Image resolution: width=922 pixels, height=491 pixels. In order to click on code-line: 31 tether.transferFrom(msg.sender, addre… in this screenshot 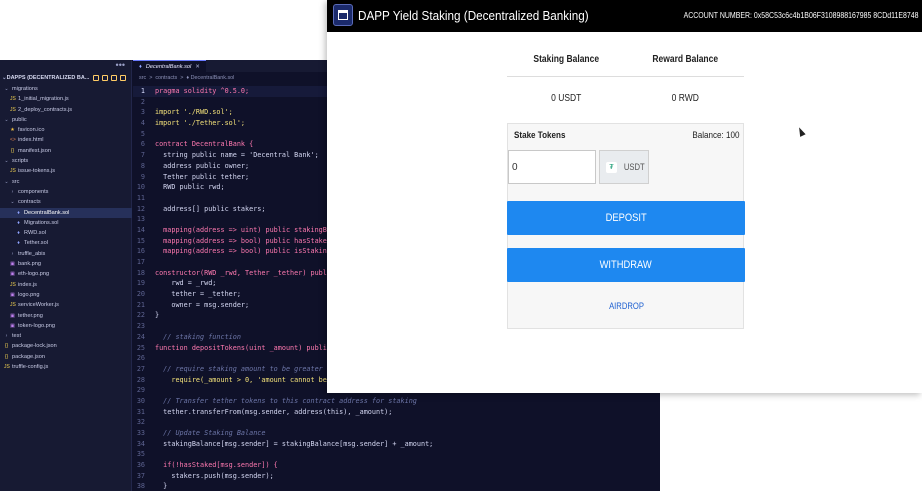, I will do `click(396, 412)`.